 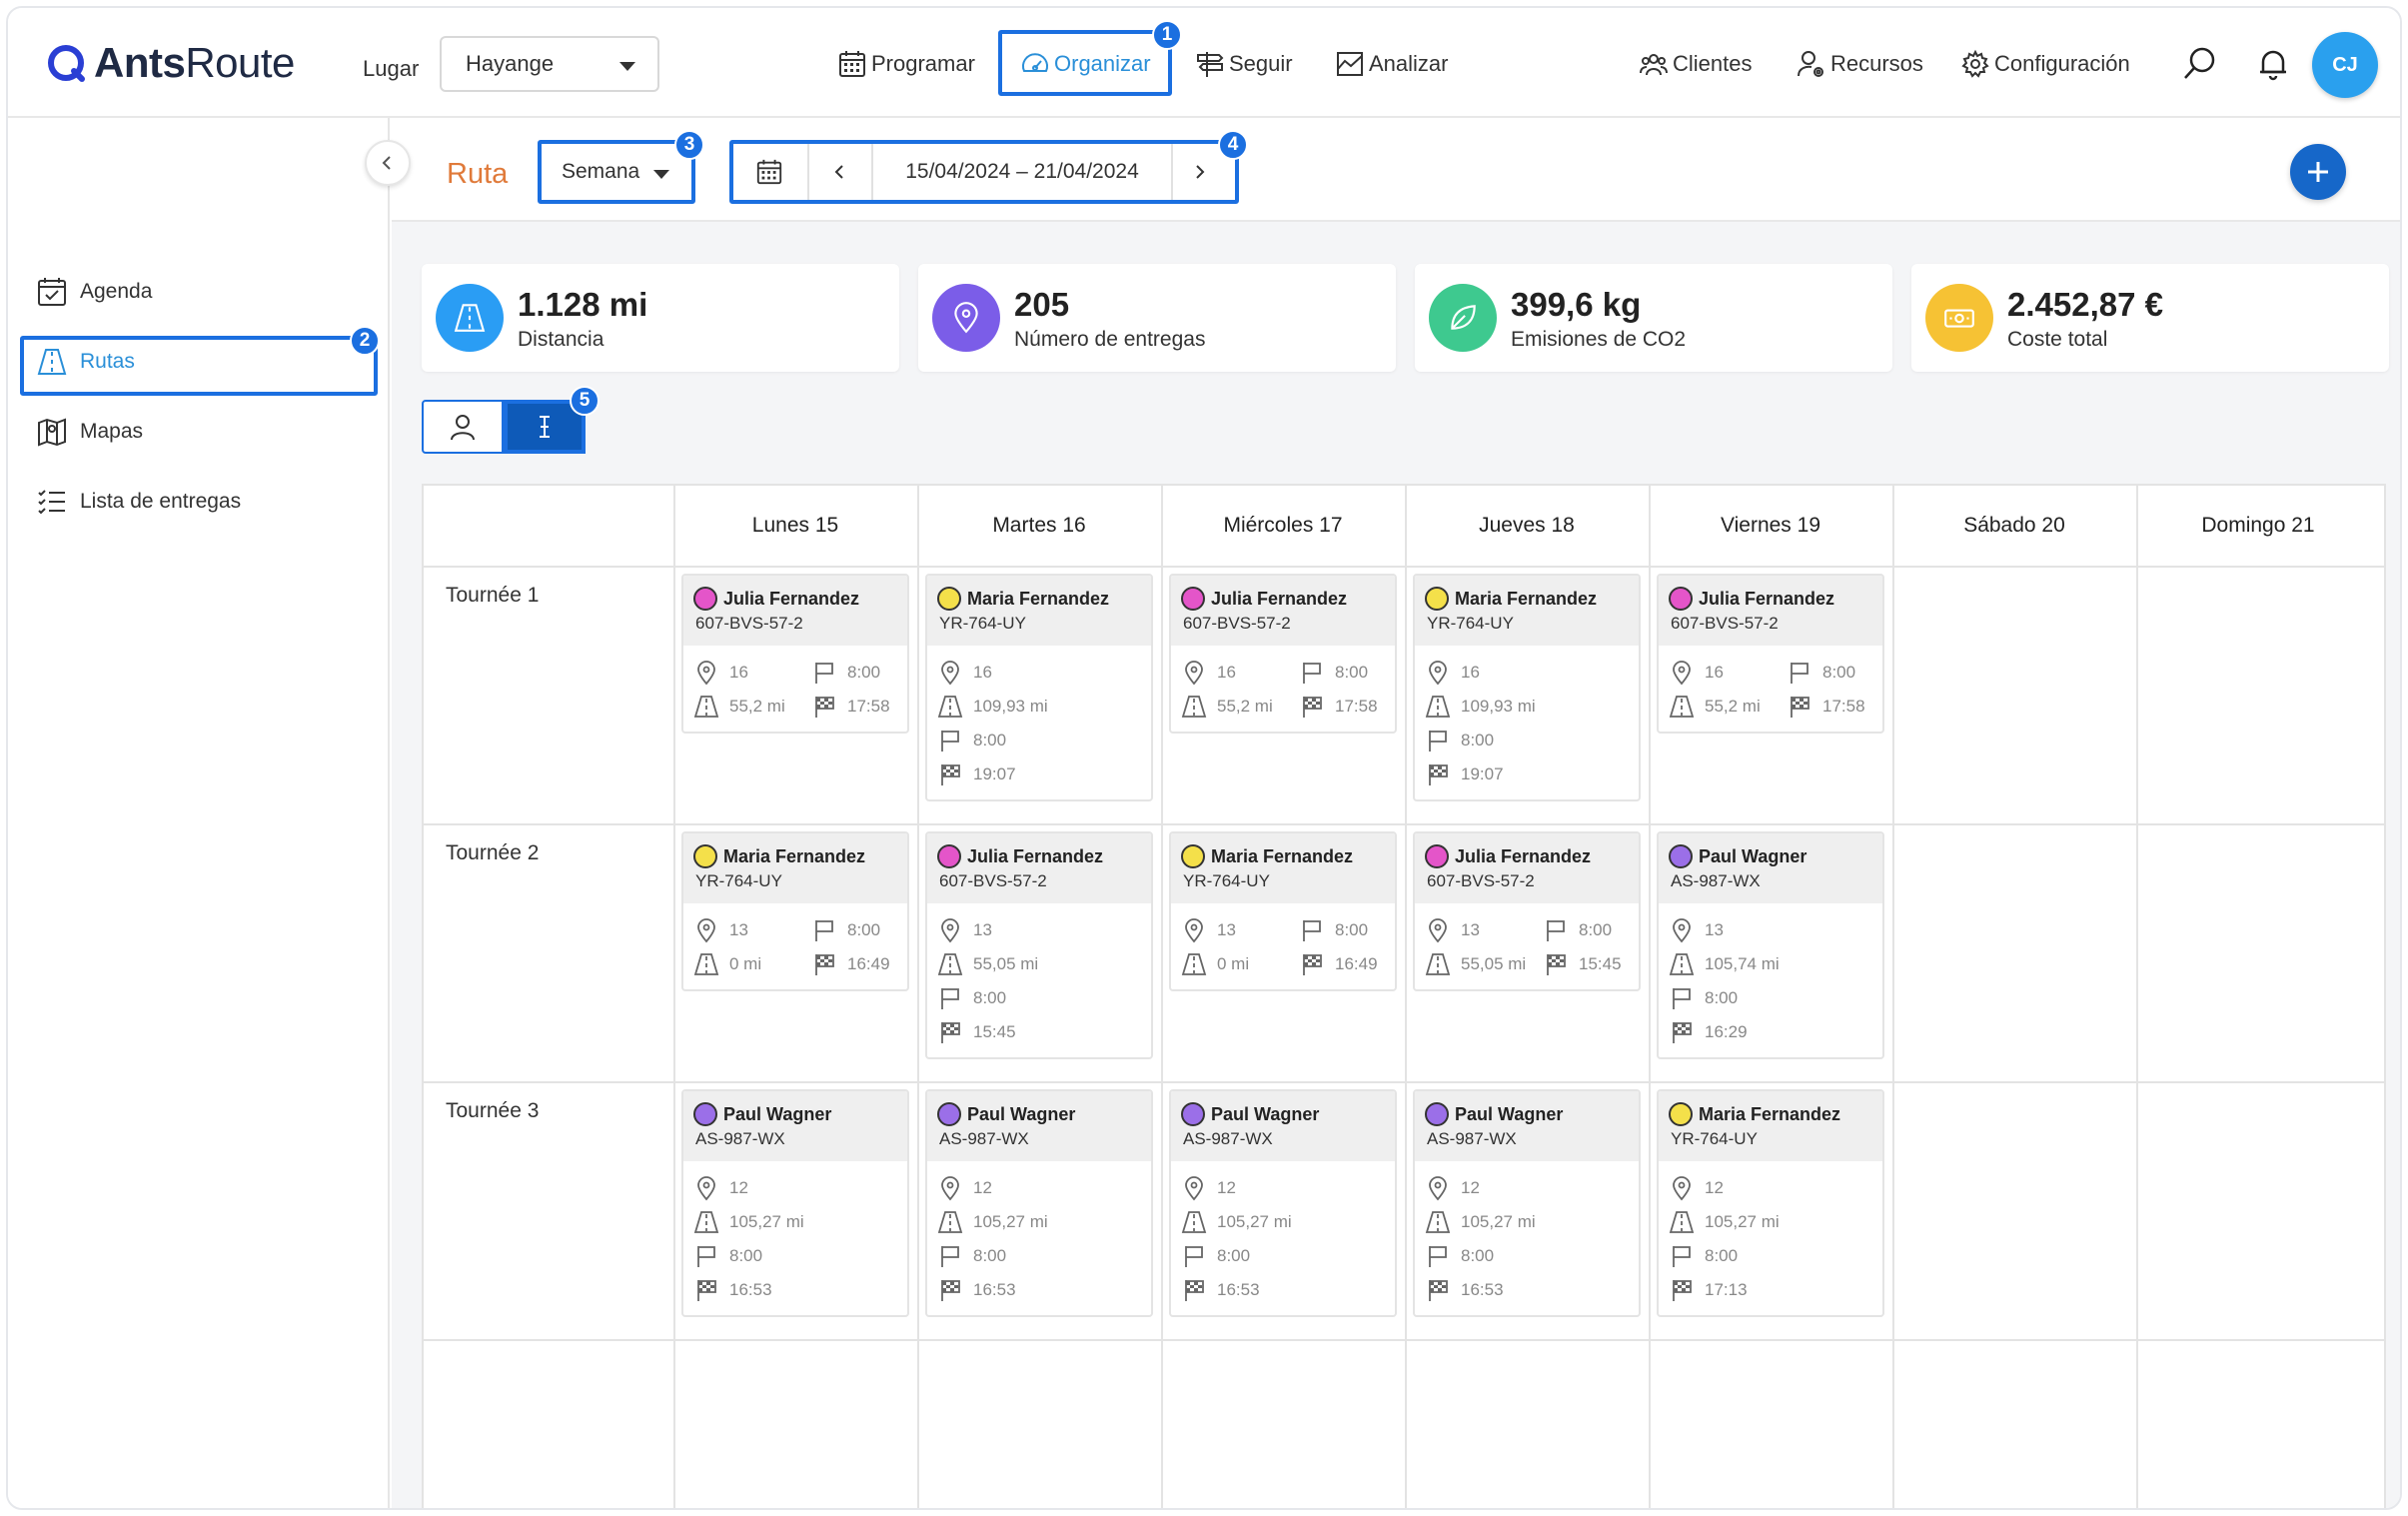 What do you see at coordinates (1283, 673) in the screenshot?
I see `stops-line: 16 8:00` at bounding box center [1283, 673].